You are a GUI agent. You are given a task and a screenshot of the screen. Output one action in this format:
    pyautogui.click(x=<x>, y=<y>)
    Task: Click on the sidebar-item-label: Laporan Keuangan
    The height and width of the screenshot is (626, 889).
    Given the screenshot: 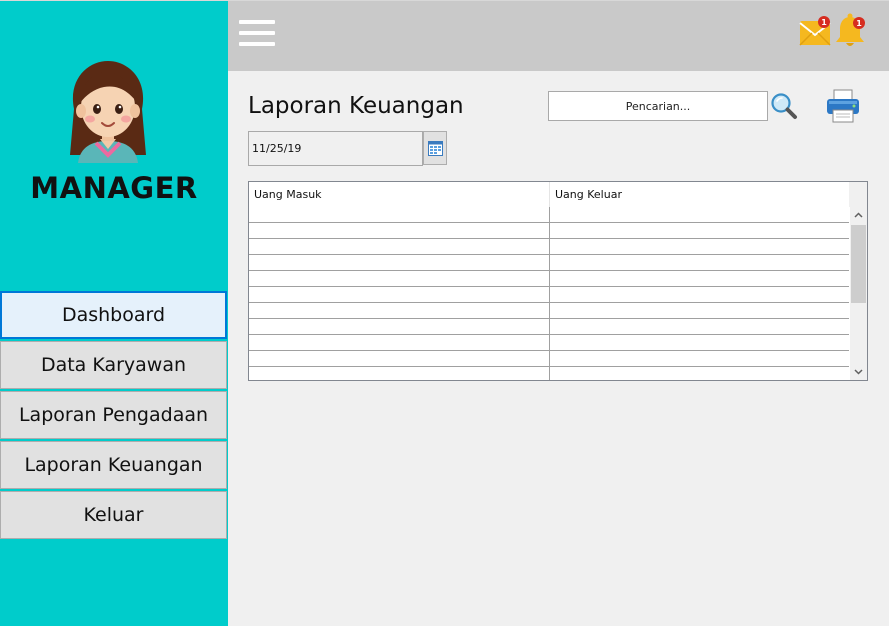 What is the action you would take?
    pyautogui.click(x=113, y=465)
    